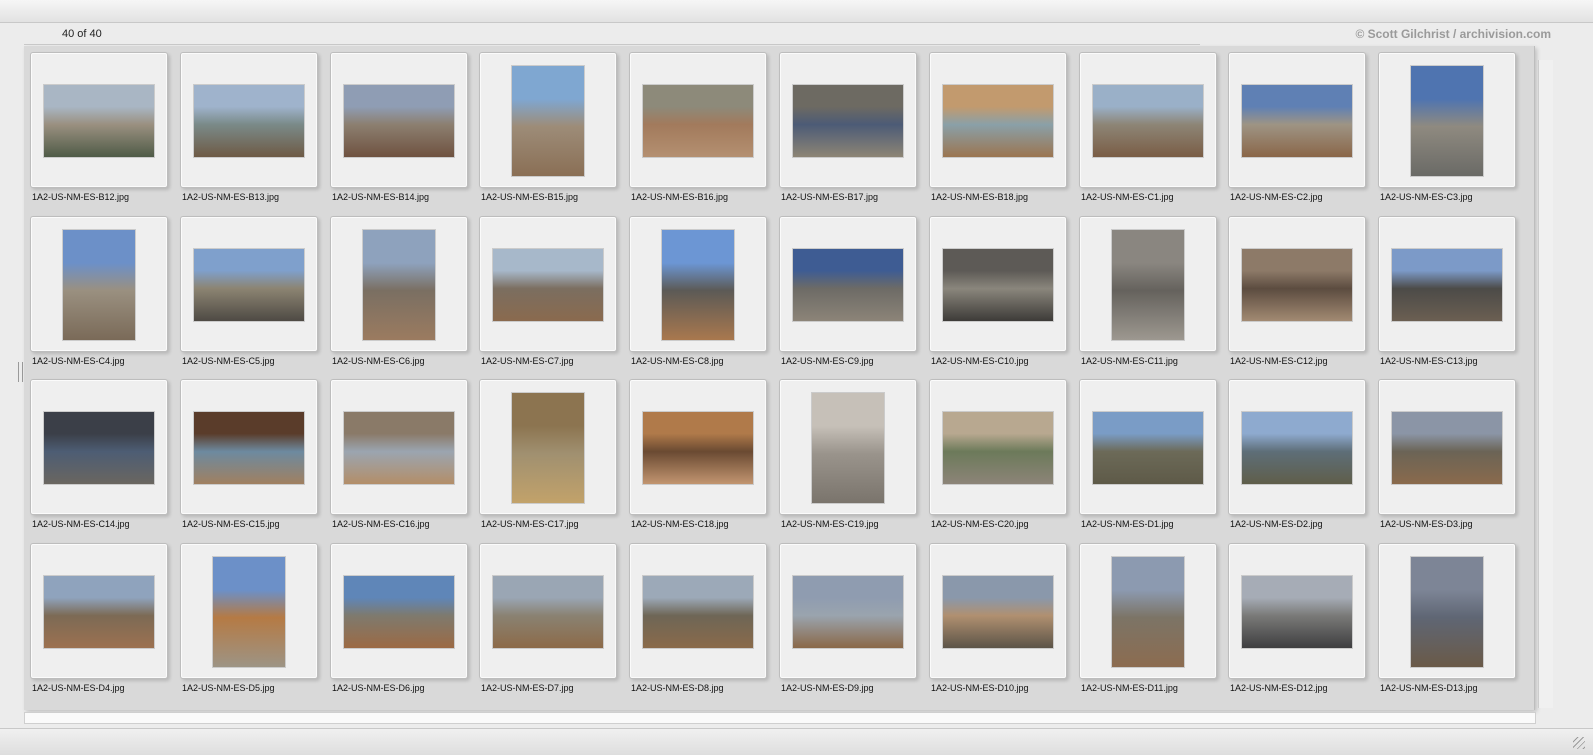  I want to click on gallery-item: 1A2-US-NM-ES-C2.jpg, so click(1294, 126).